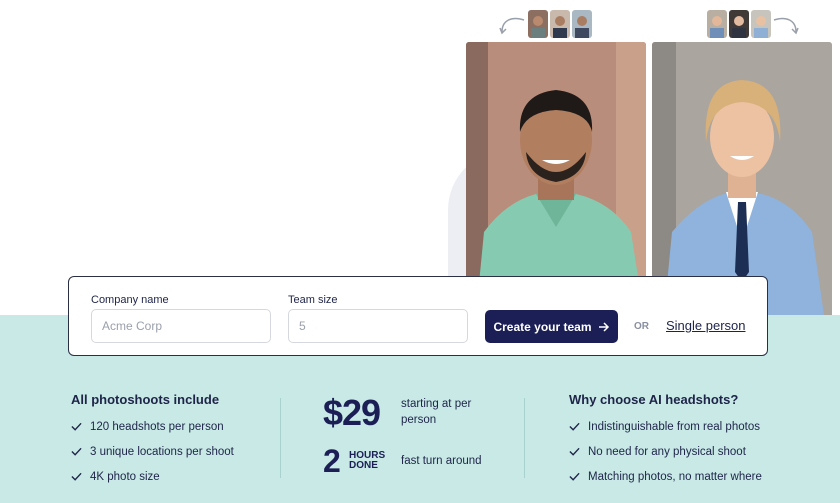 This screenshot has height=503, width=840. I want to click on list-item-label: No need for any physical shoot, so click(667, 451).